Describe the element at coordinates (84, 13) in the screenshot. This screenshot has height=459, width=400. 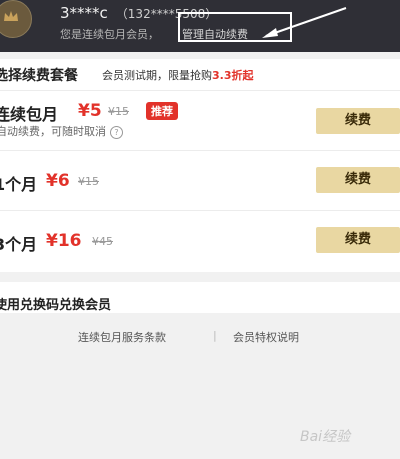
I see `username-text: 3****c` at that location.